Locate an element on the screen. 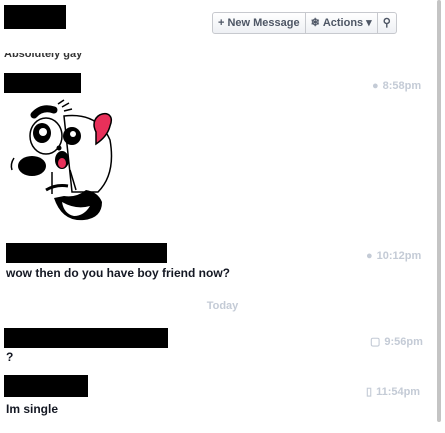 This screenshot has width=445, height=433. conversation-toolbar: + New Message ❄ Actions ▾ ⚲ is located at coordinates (304, 23).